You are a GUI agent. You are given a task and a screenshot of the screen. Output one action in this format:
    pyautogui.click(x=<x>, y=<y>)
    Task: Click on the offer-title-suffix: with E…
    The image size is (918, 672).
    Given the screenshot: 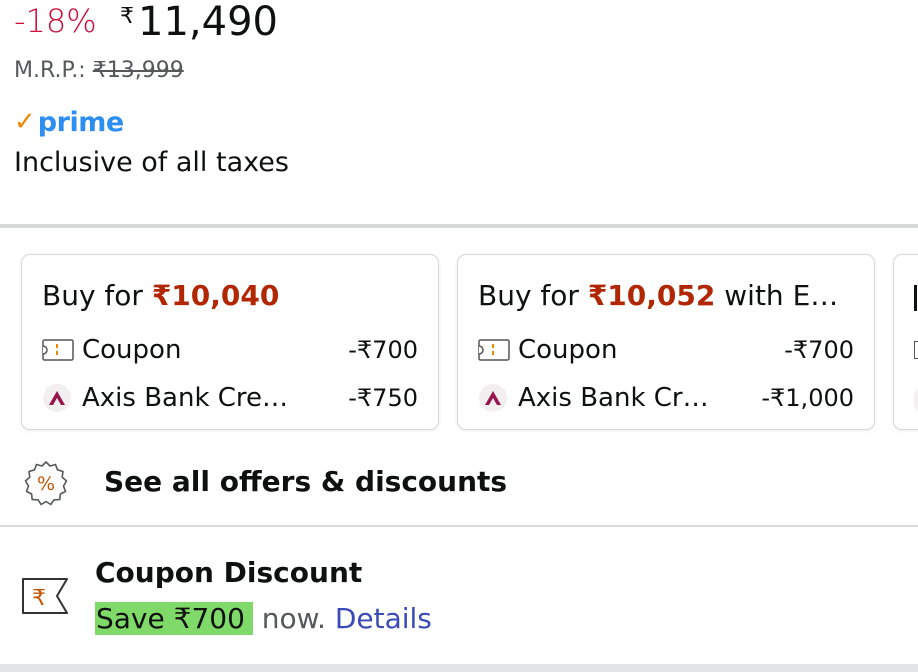 What is the action you would take?
    pyautogui.click(x=777, y=295)
    